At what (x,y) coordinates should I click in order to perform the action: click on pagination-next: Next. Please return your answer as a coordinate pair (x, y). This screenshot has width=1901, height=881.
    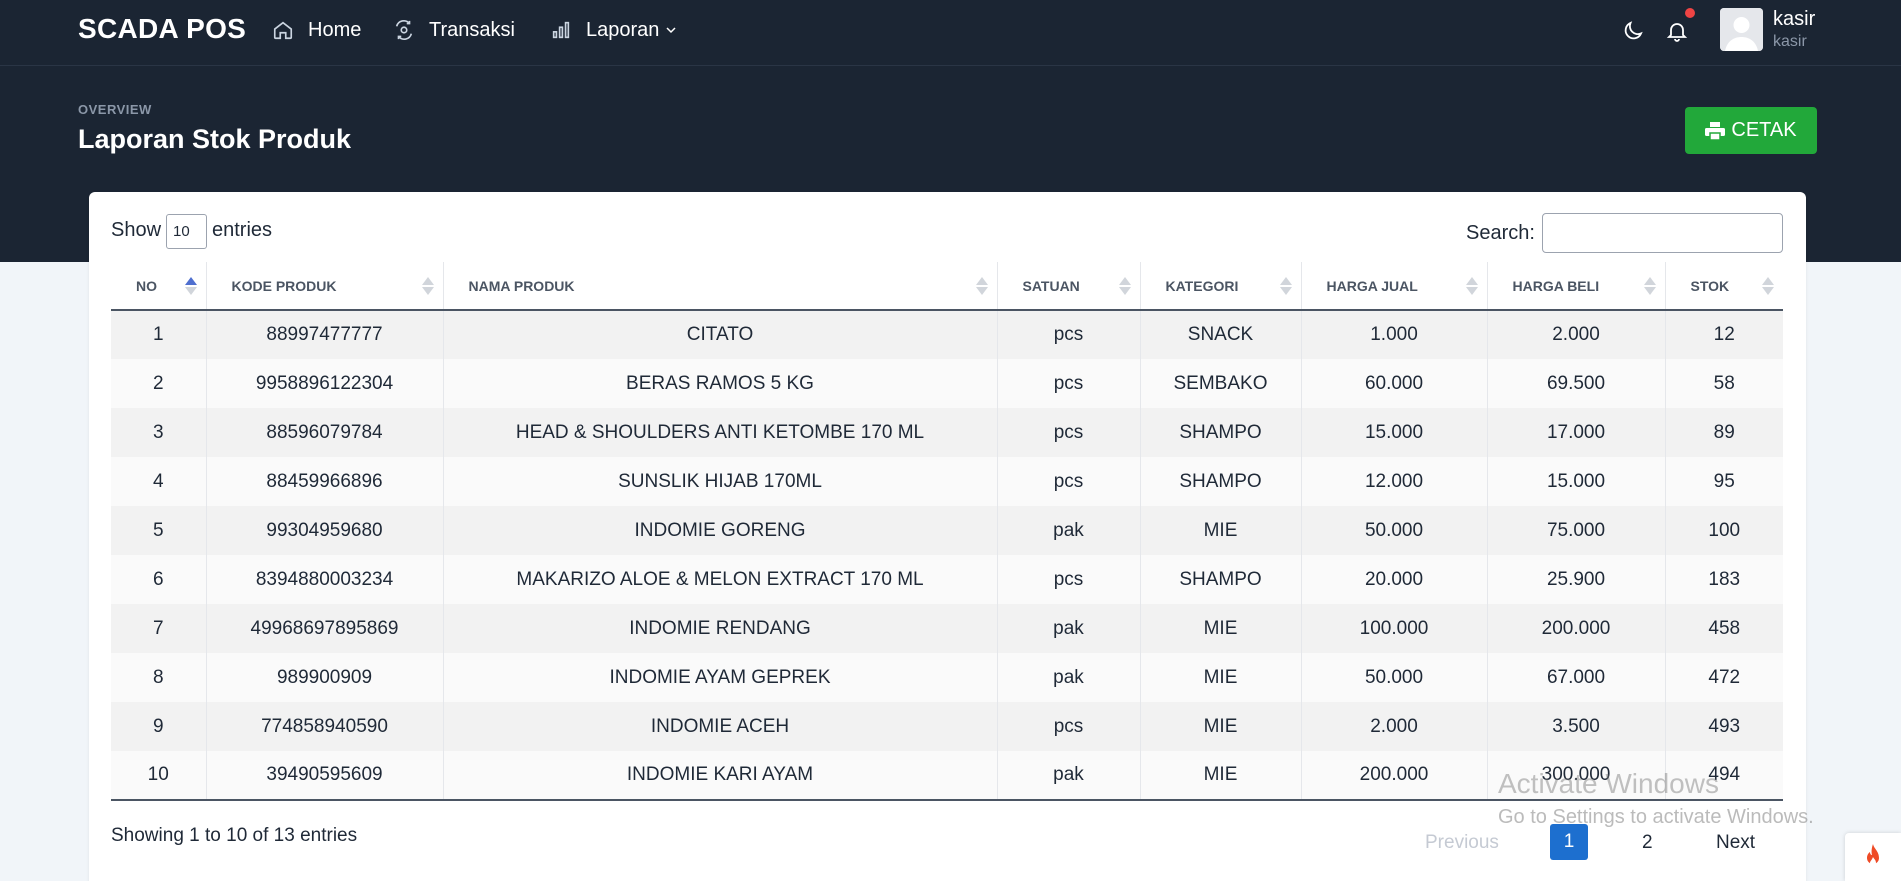
    Looking at the image, I should click on (1735, 843).